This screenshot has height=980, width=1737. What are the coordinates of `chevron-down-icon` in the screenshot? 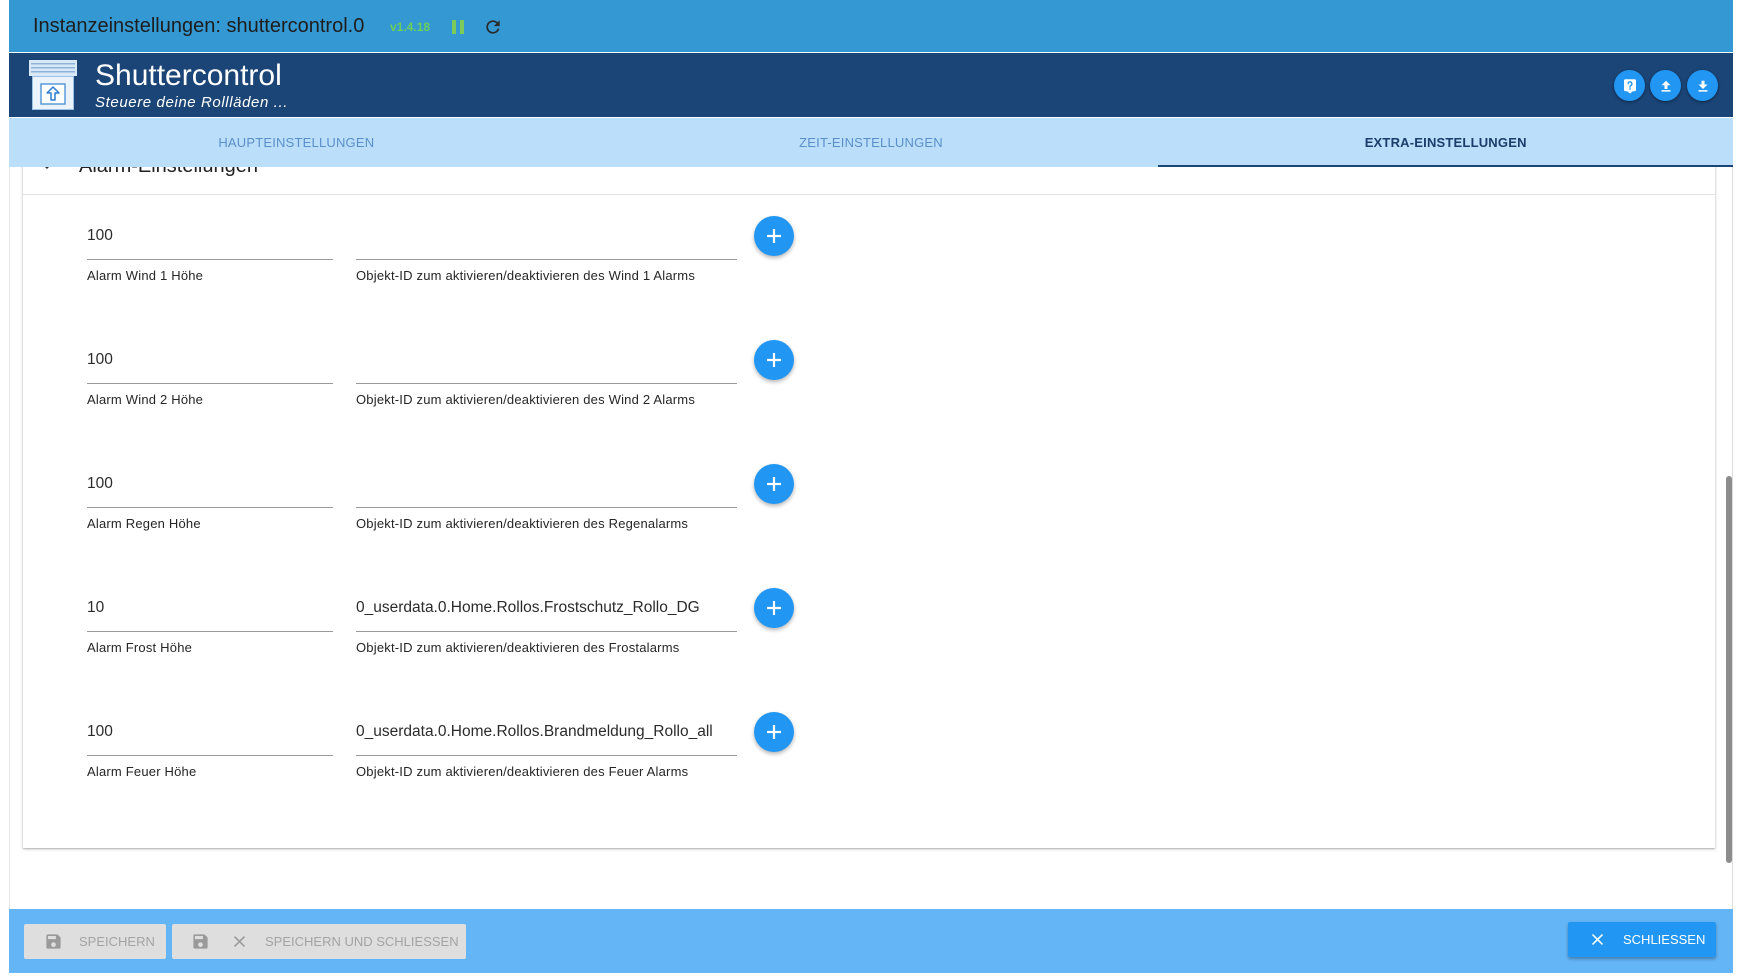 It's located at (47, 171).